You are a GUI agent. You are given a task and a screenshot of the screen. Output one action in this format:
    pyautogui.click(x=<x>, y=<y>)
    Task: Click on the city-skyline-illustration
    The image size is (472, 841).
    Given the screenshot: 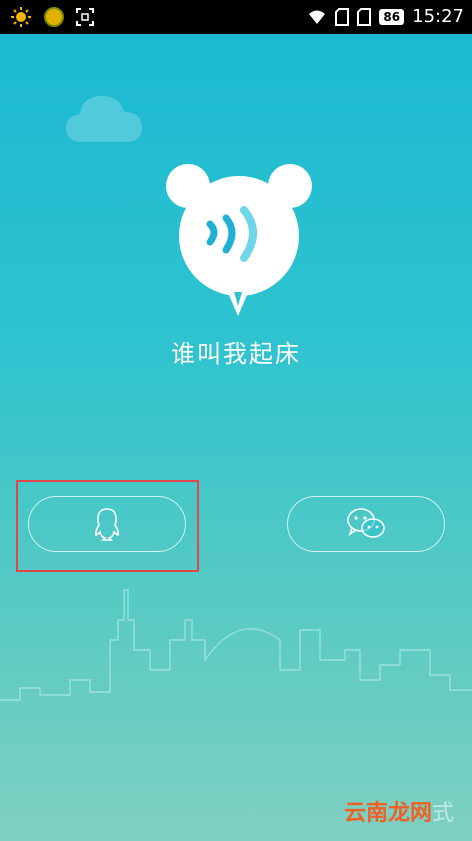 What is the action you would take?
    pyautogui.click(x=236, y=645)
    